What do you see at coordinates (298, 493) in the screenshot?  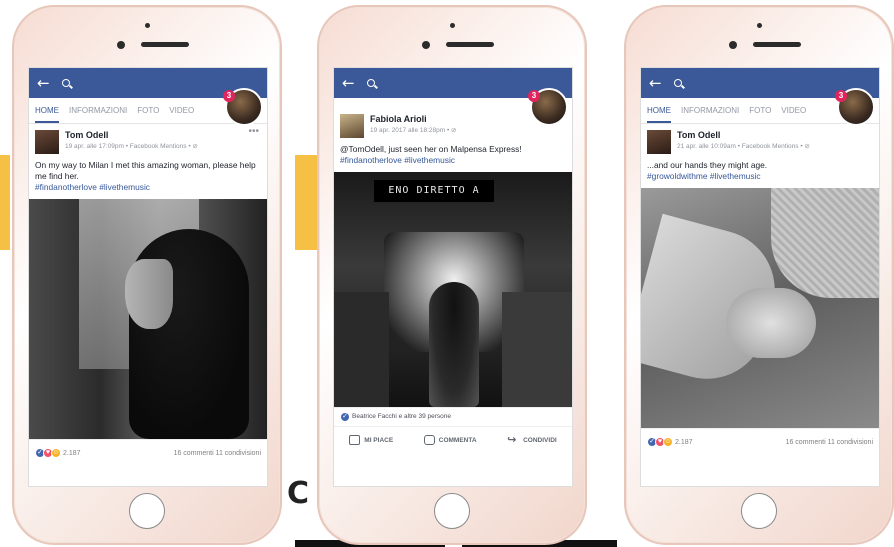 I see `decor-c-glyph: C` at bounding box center [298, 493].